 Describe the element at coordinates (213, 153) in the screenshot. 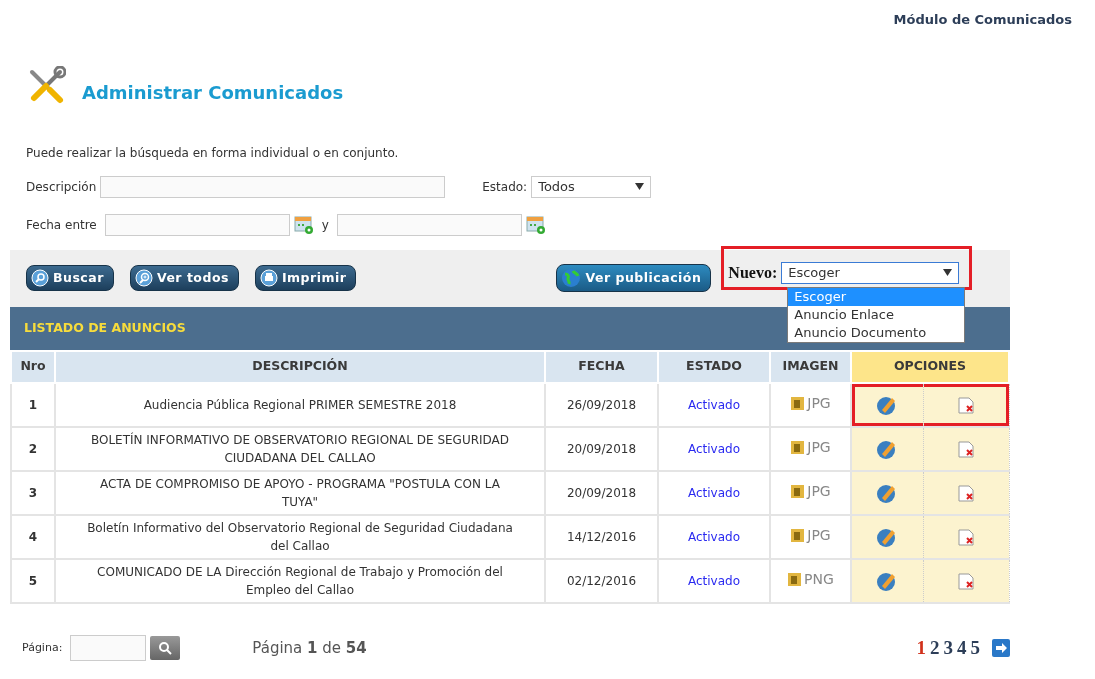

I see `hint-text: Puede realizar la búsqueda en forma individual o en conjunto.` at that location.